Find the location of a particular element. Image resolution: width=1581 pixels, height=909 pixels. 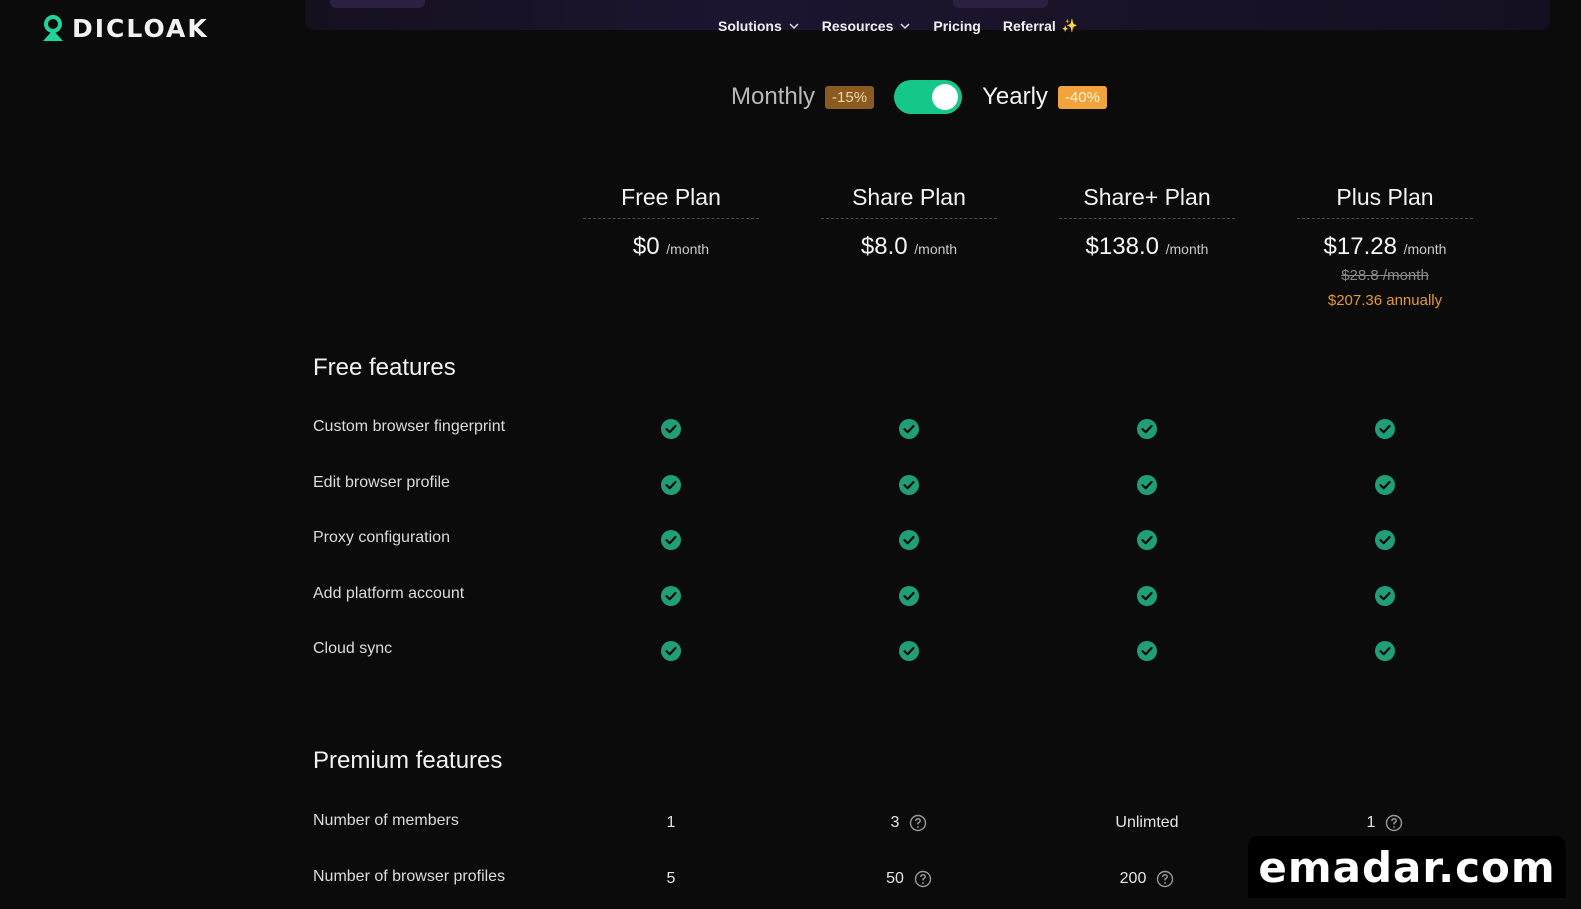

feature-label: Proxy configuration is located at coordinates (381, 537).